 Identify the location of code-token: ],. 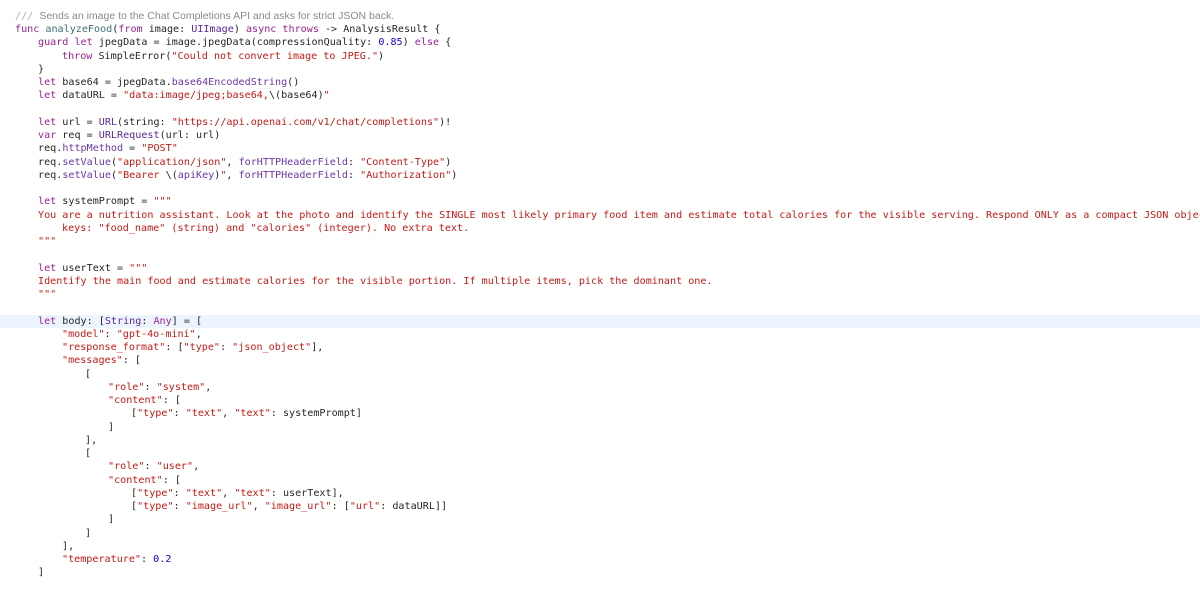
(91, 440).